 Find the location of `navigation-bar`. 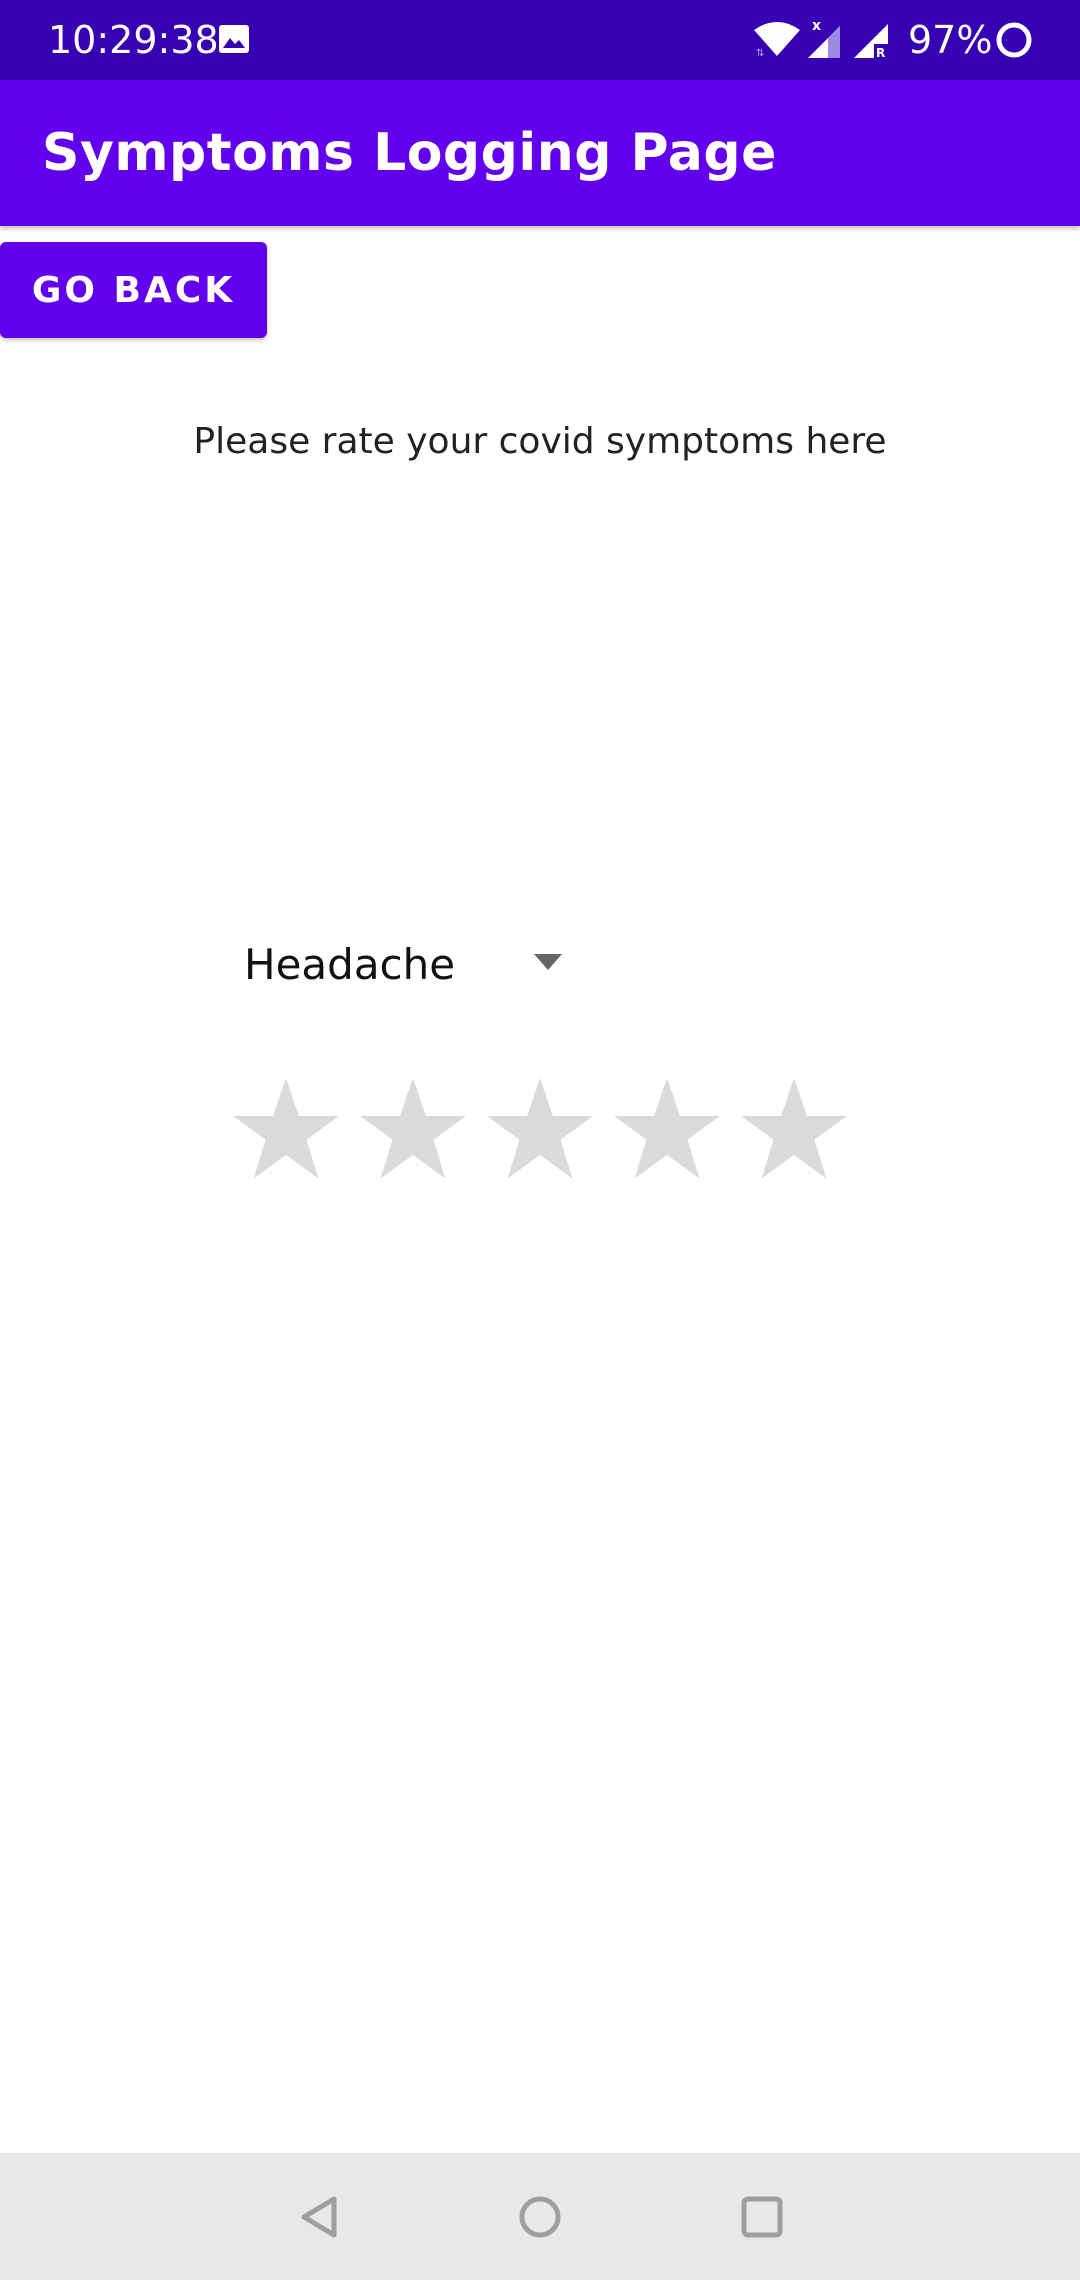

navigation-bar is located at coordinates (540, 2216).